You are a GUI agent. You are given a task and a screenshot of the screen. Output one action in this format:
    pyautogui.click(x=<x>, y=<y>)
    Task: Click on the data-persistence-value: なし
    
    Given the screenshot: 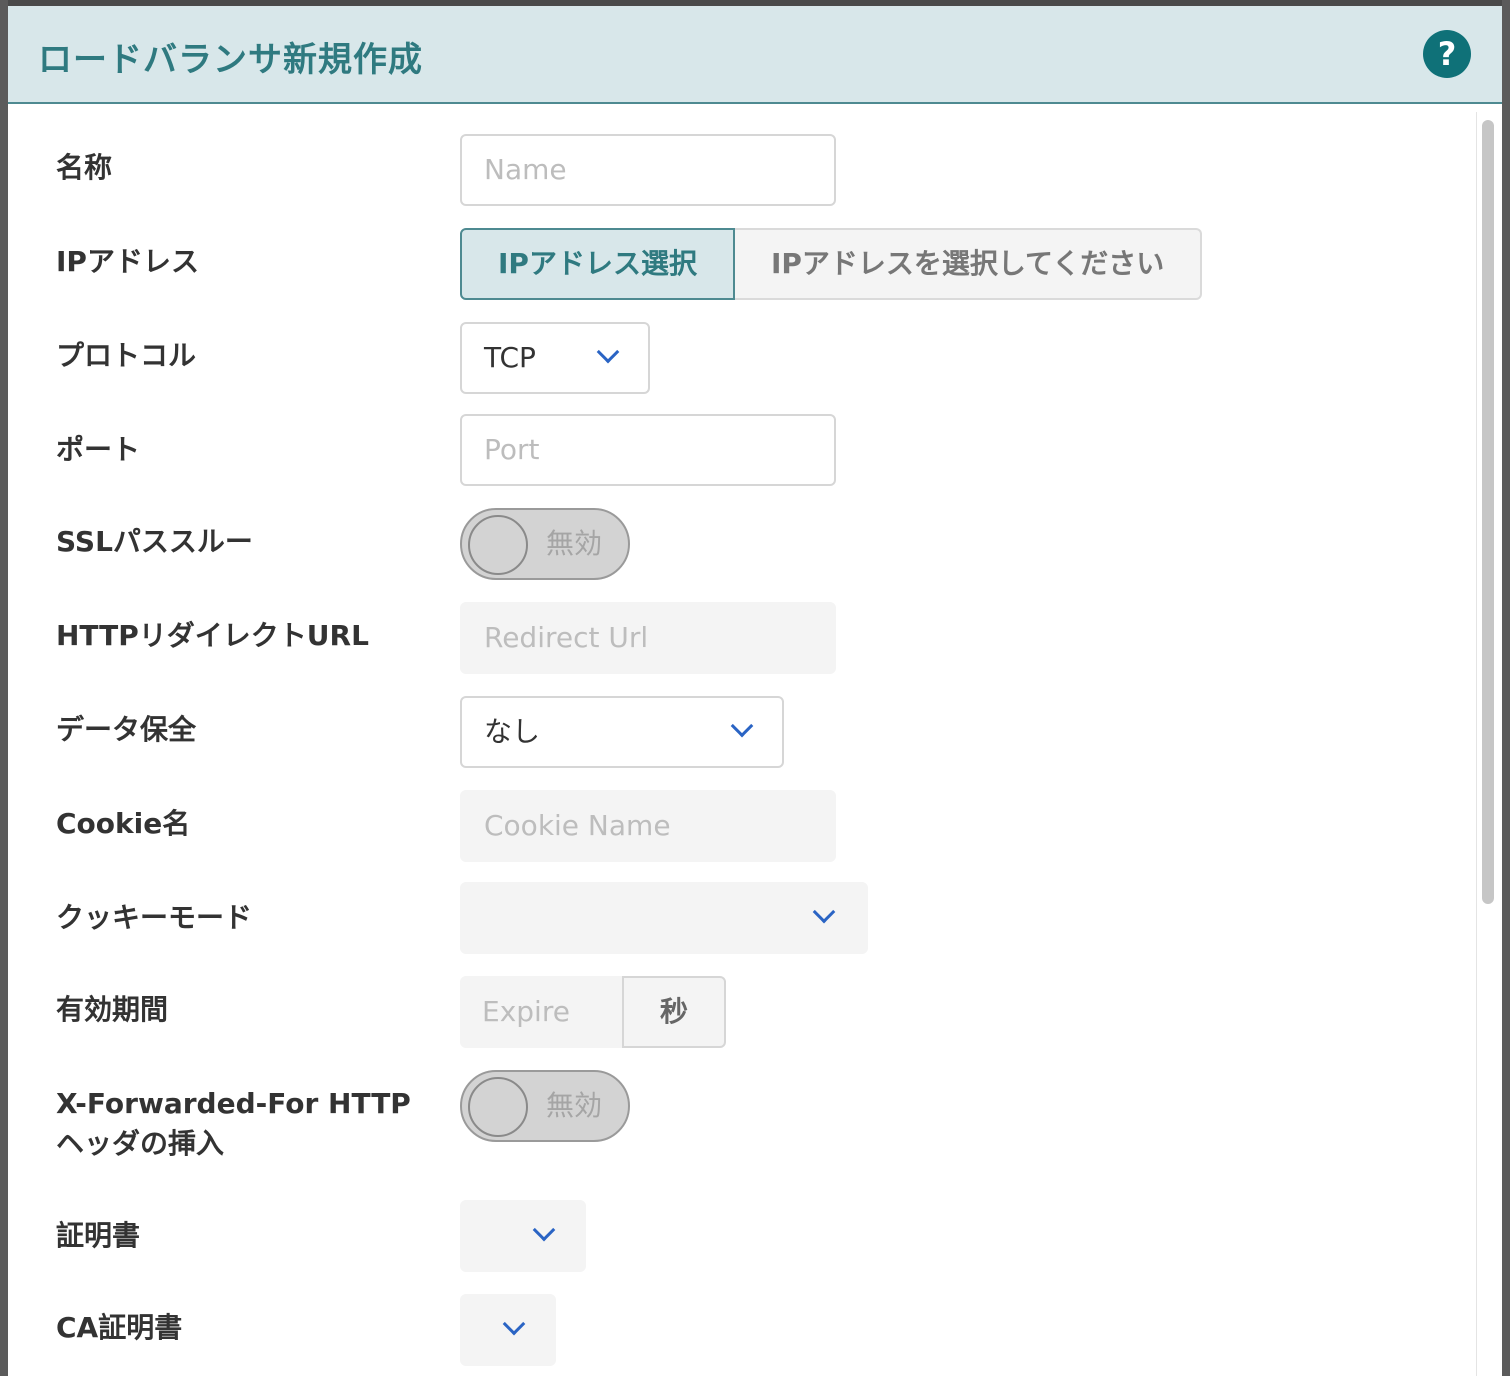 What is the action you would take?
    pyautogui.click(x=512, y=731)
    